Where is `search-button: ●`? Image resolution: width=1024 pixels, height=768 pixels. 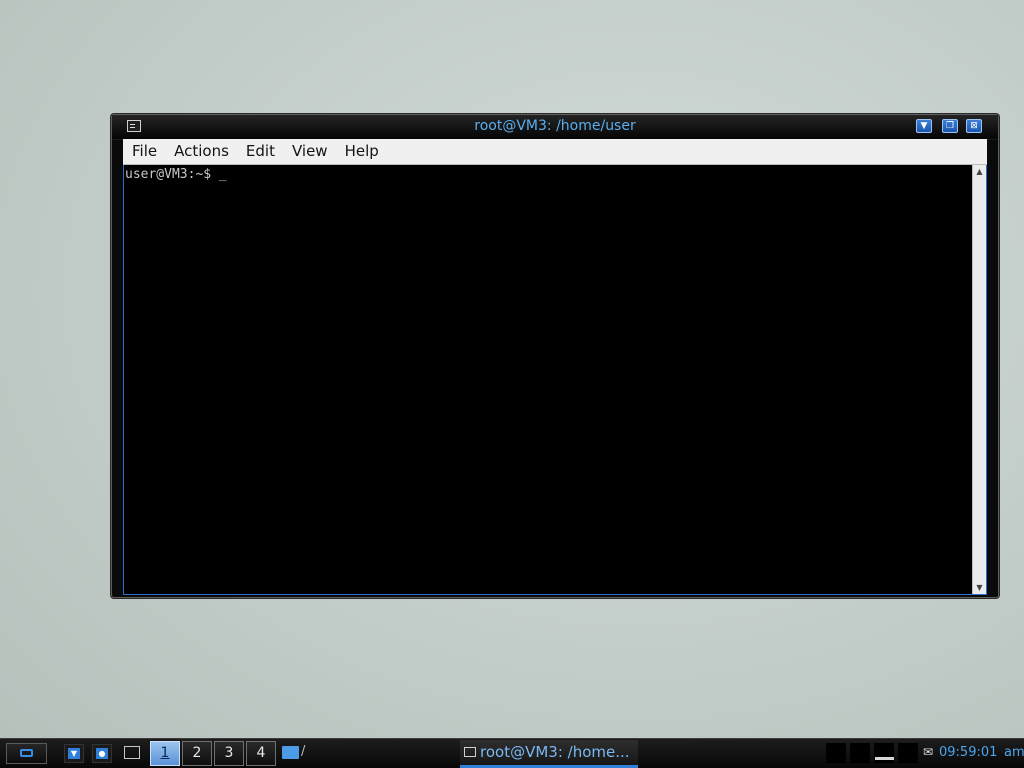
search-button: ● is located at coordinates (102, 753).